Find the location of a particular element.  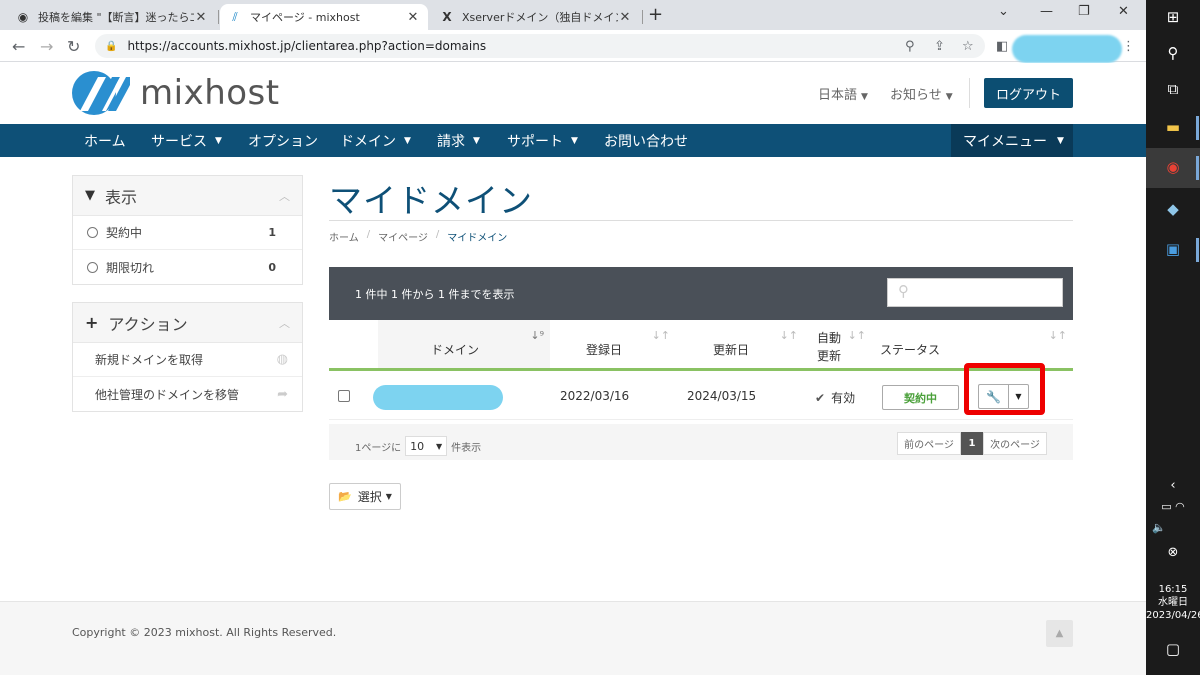

side-panel-icon: ◧ is located at coordinates (1002, 46).